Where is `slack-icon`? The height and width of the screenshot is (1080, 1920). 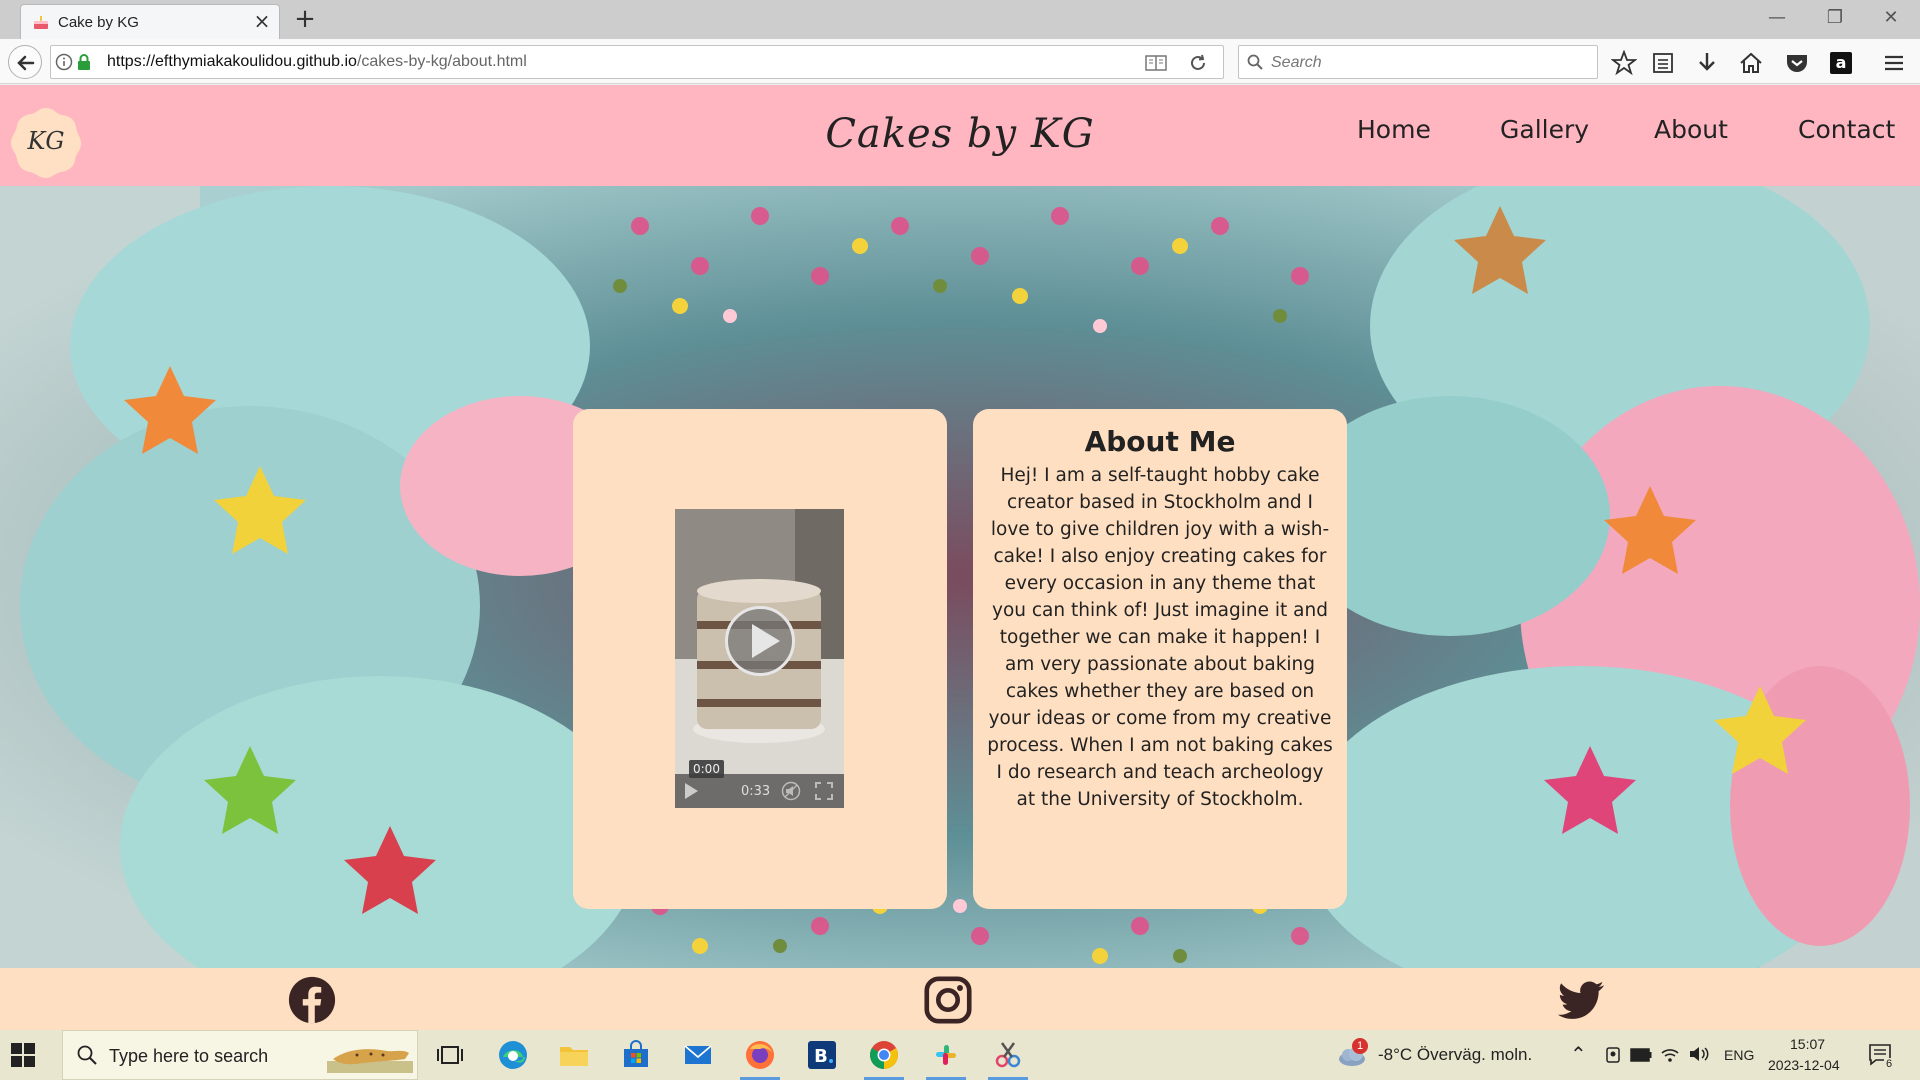
slack-icon is located at coordinates (946, 1055).